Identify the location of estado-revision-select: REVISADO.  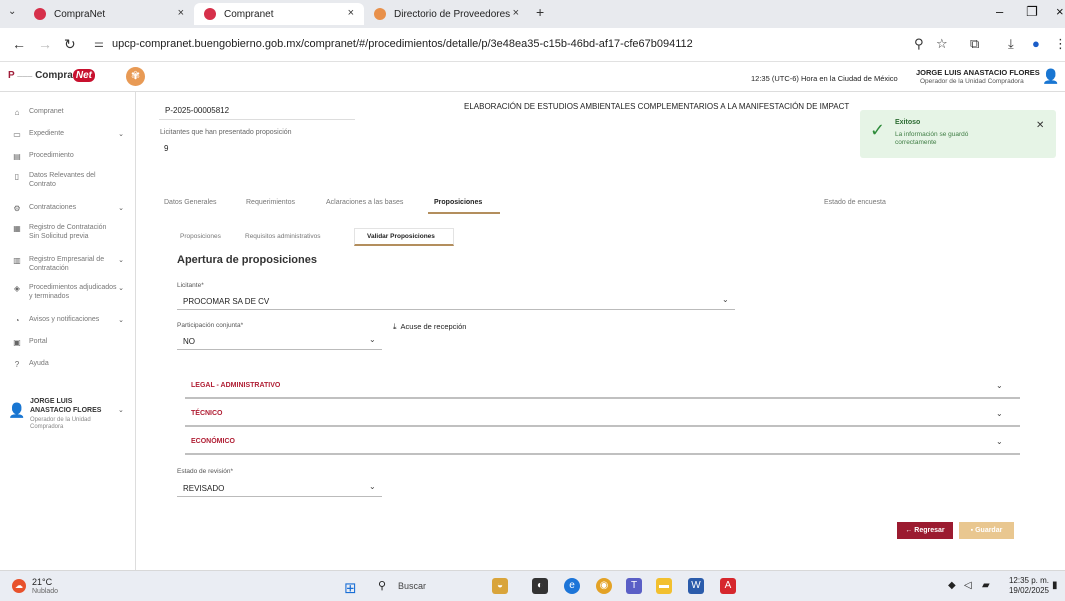
(203, 488).